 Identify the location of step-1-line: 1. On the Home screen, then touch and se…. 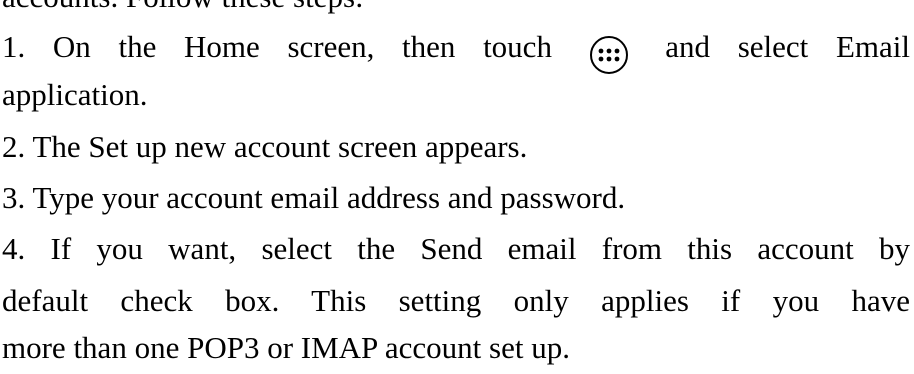
(456, 51).